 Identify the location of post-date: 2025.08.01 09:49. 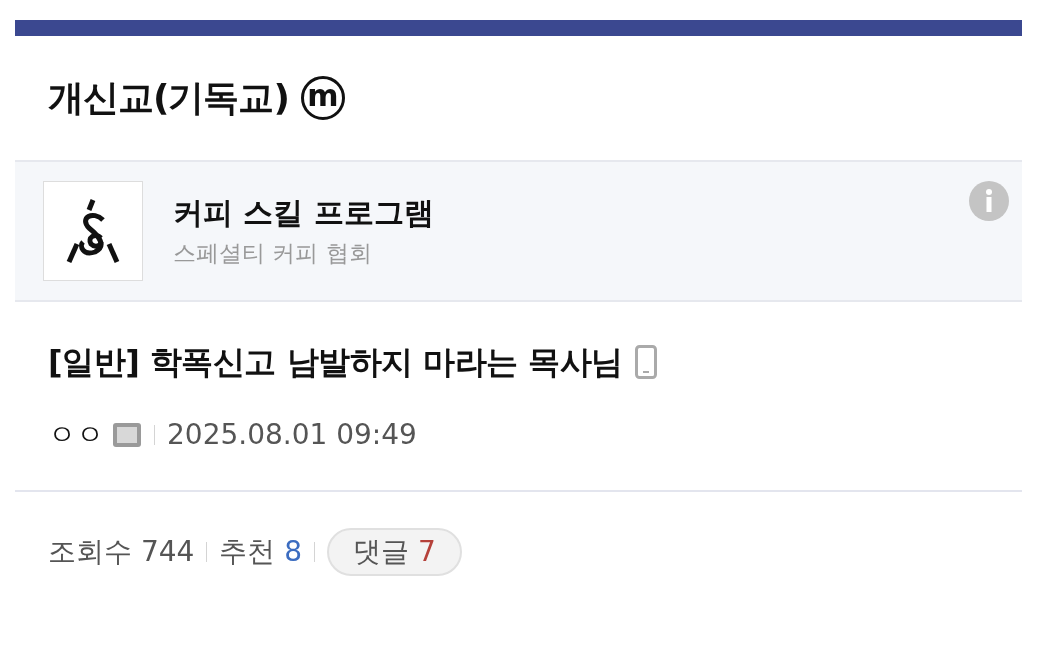
(292, 435).